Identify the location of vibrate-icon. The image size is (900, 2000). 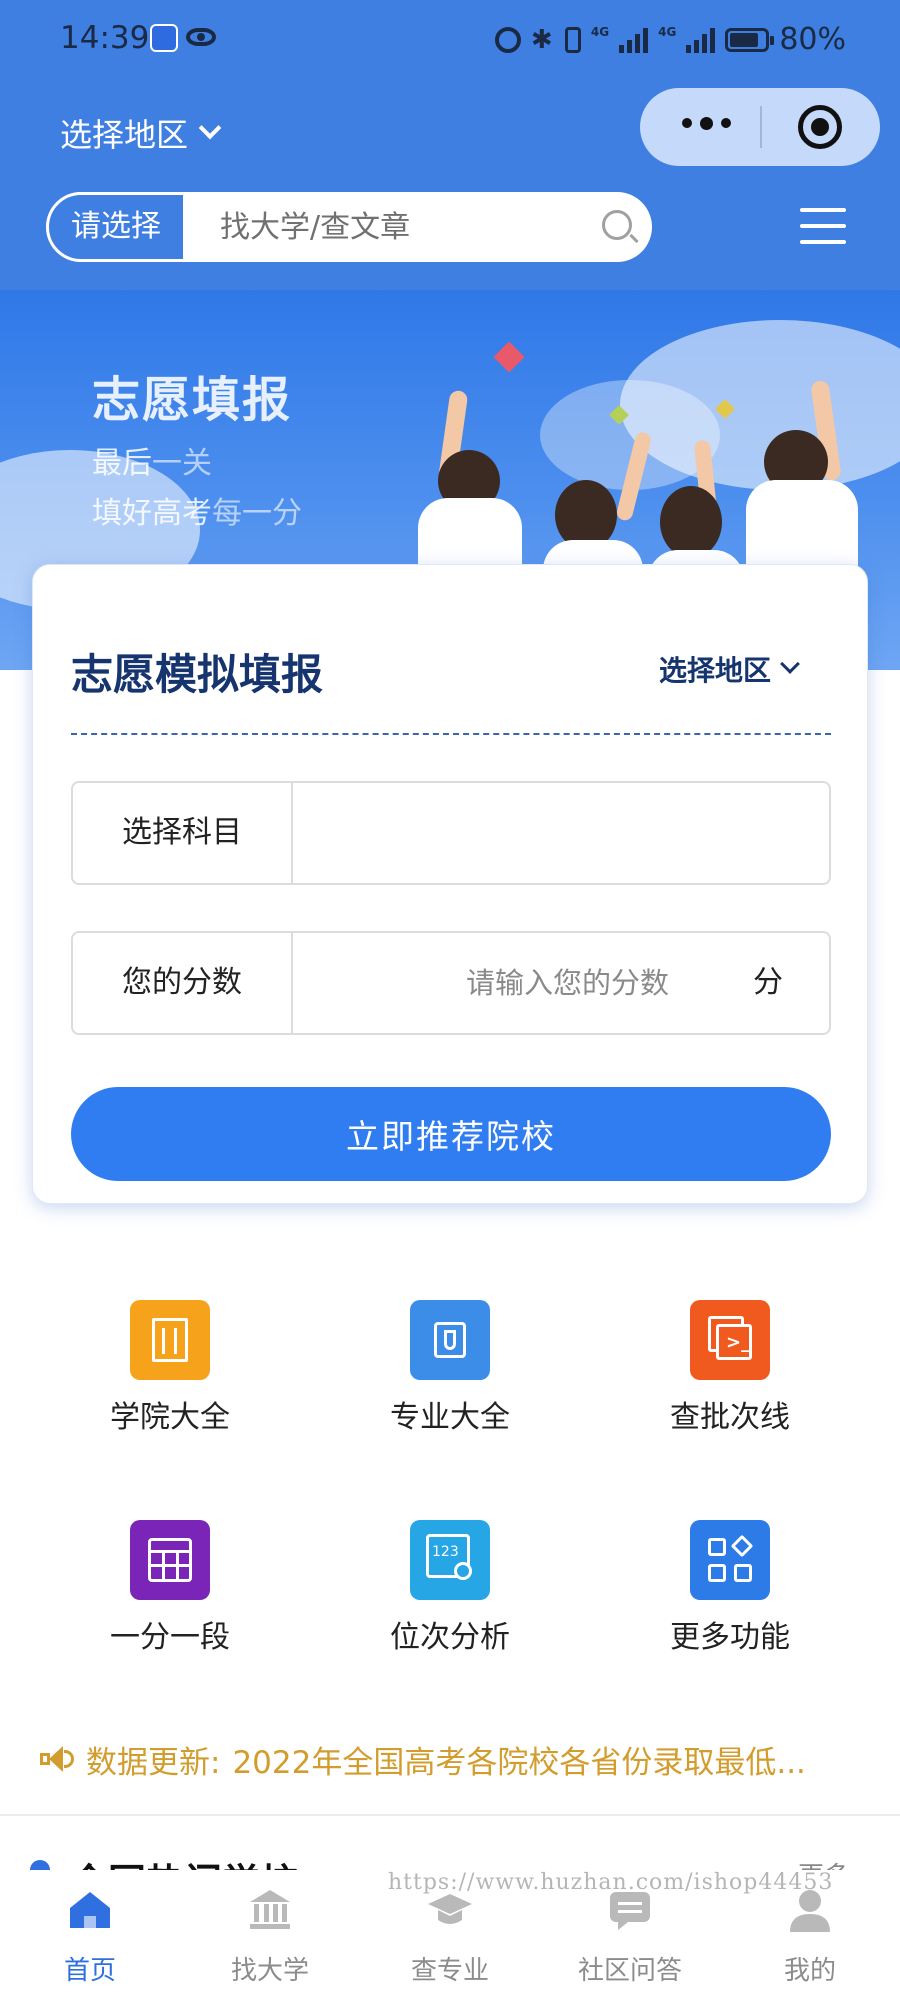
(572, 39).